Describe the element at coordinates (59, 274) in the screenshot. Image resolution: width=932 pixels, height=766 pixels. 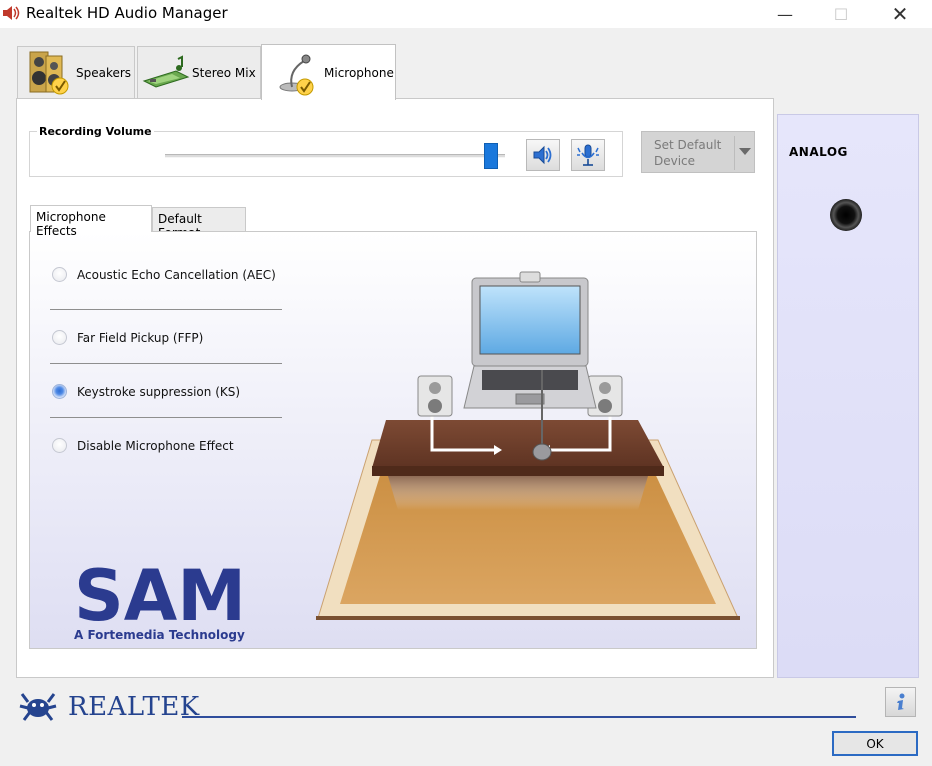
I see `effect-aec-radio` at that location.